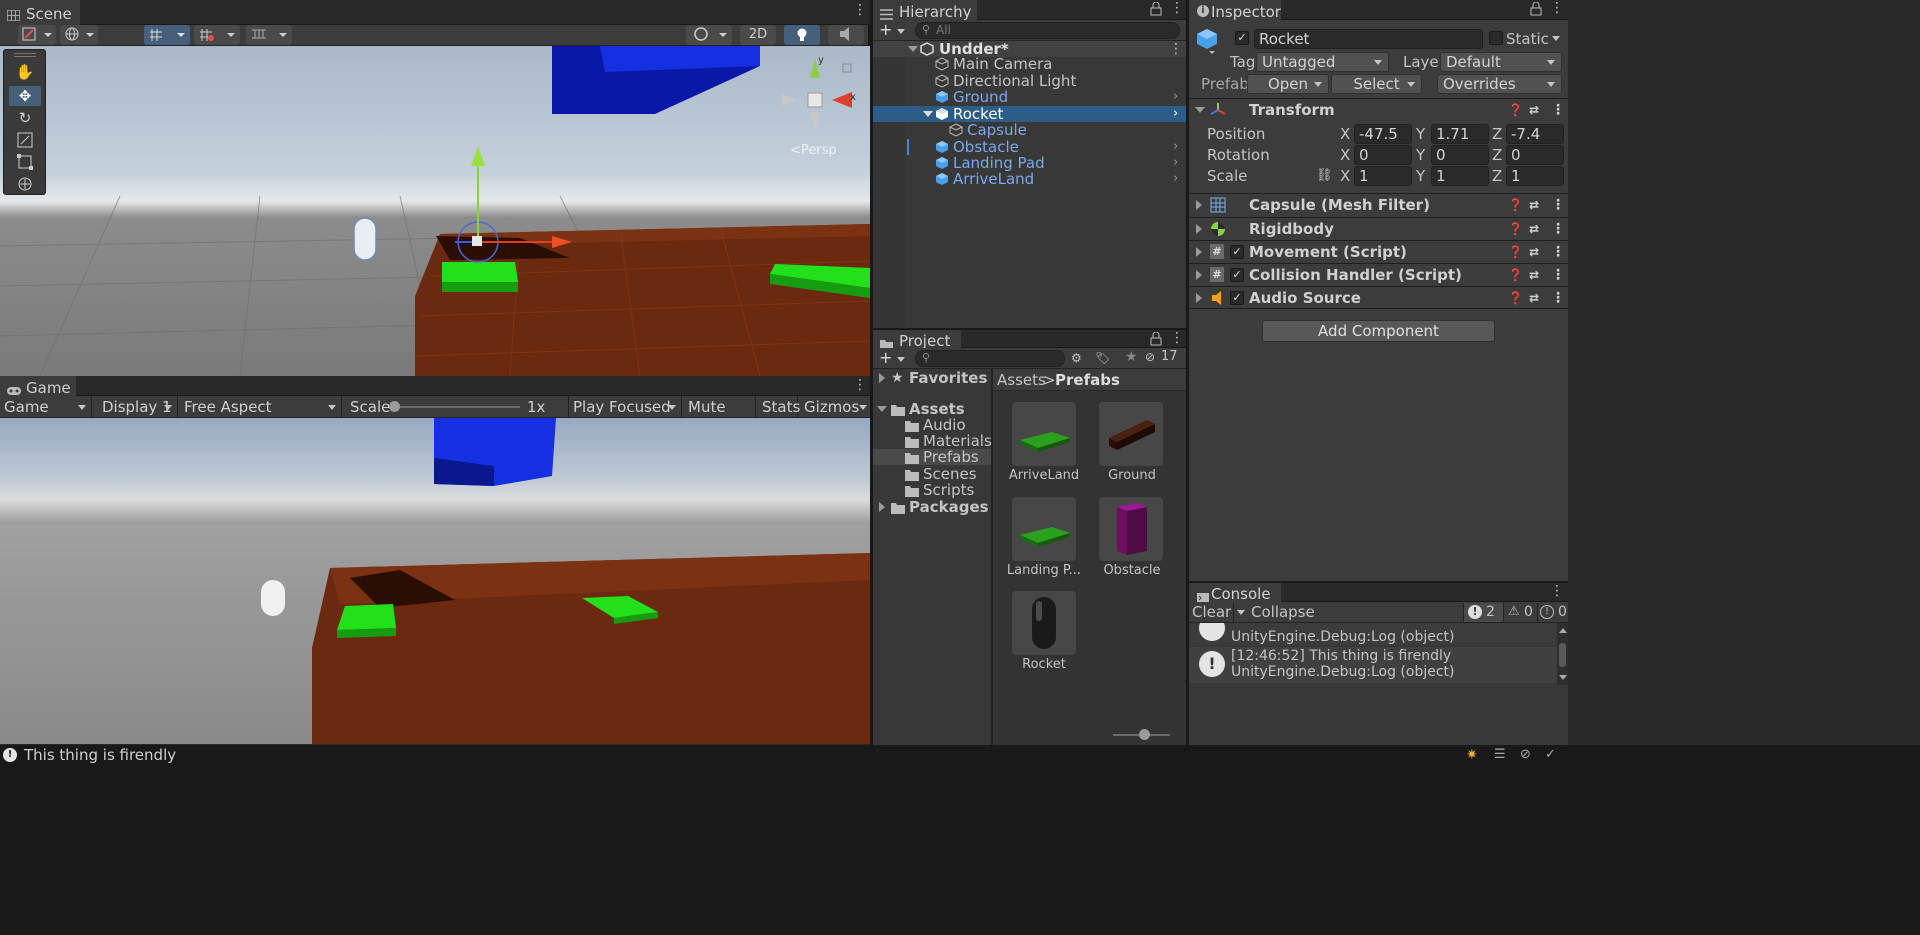  I want to click on tree-favorites: ★ Favorites, so click(932, 378).